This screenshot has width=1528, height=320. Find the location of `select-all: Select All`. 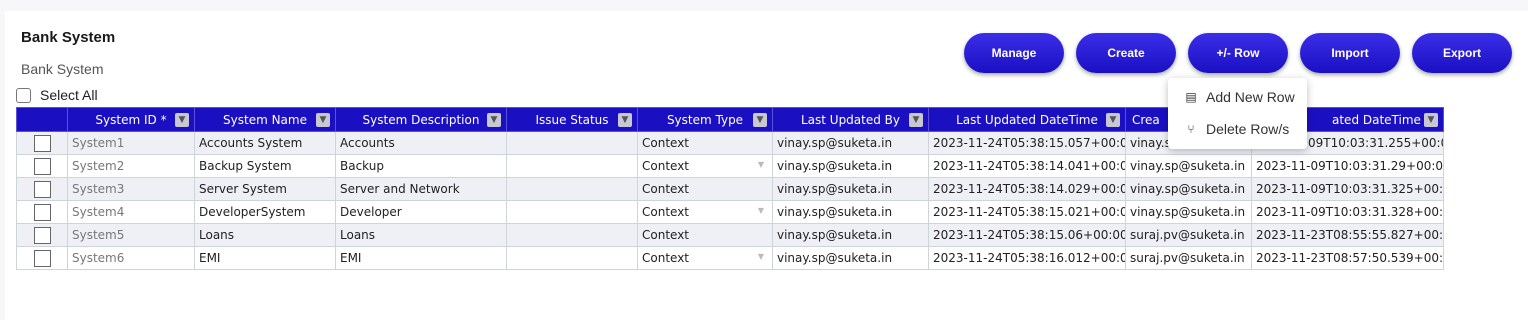

select-all: Select All is located at coordinates (57, 95).